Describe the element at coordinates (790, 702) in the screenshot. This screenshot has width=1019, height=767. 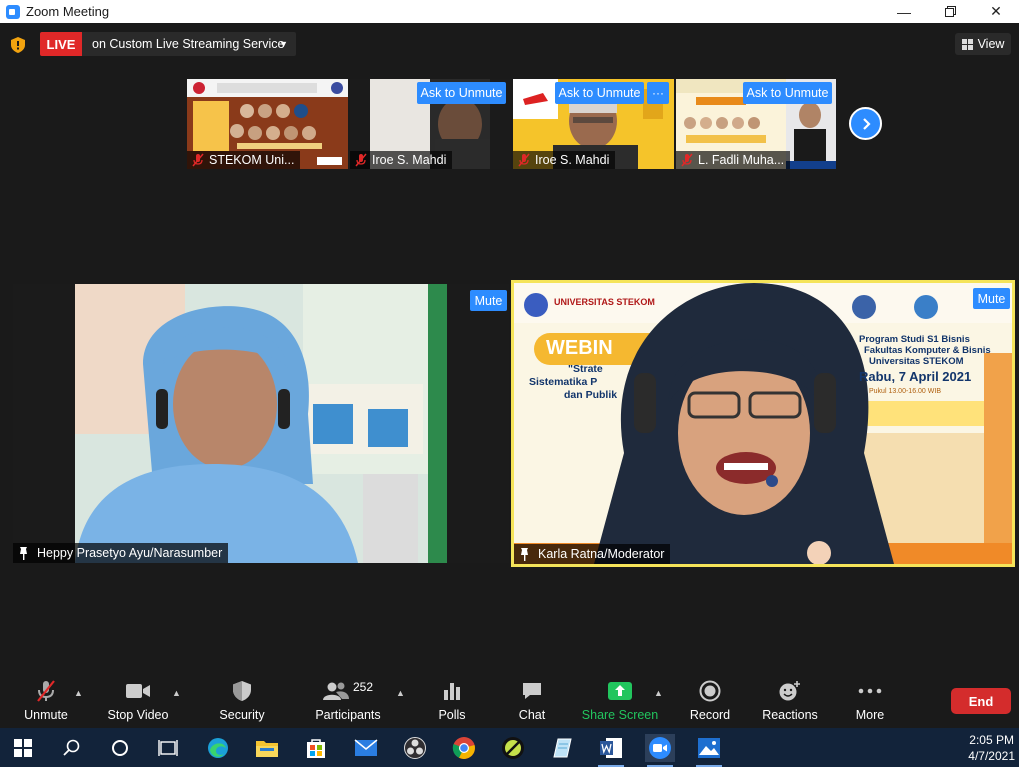
I see `reactions-button: Reactions` at that location.